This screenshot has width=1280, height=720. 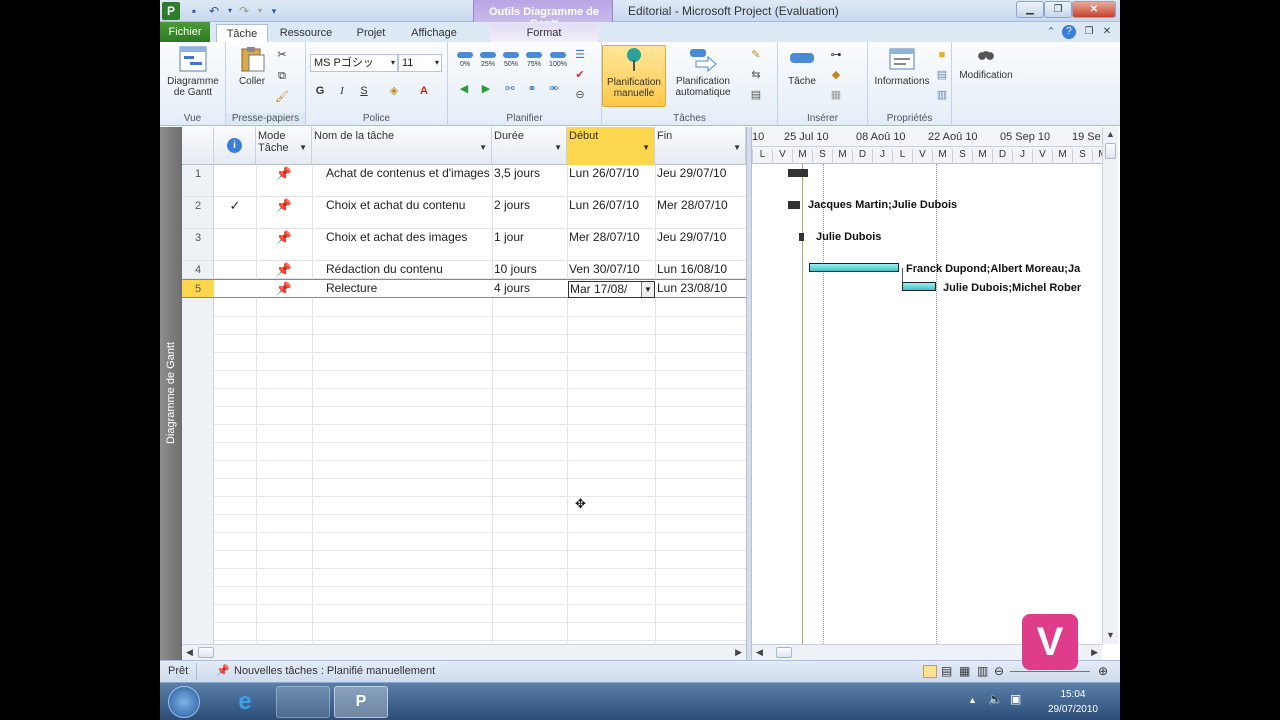 What do you see at coordinates (700, 180) in the screenshot?
I see `finish-cell: Jeu 29/07/10` at bounding box center [700, 180].